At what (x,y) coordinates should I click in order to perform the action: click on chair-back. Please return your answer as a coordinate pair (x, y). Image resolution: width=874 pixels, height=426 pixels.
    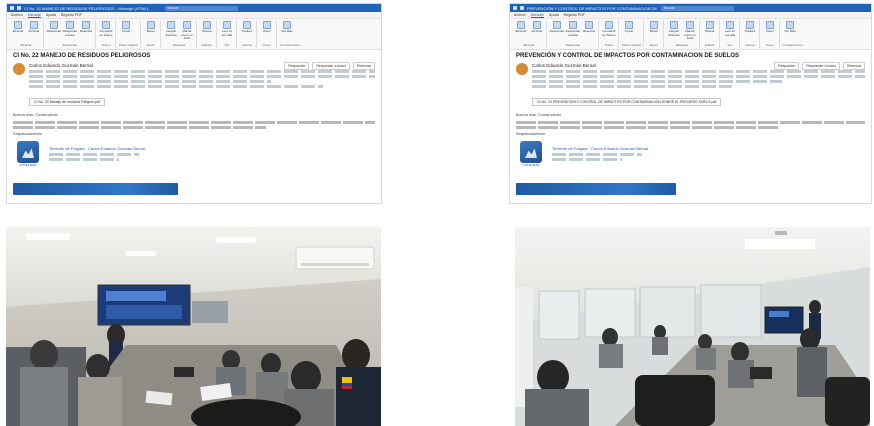
    Looking at the image, I should click on (675, 400).